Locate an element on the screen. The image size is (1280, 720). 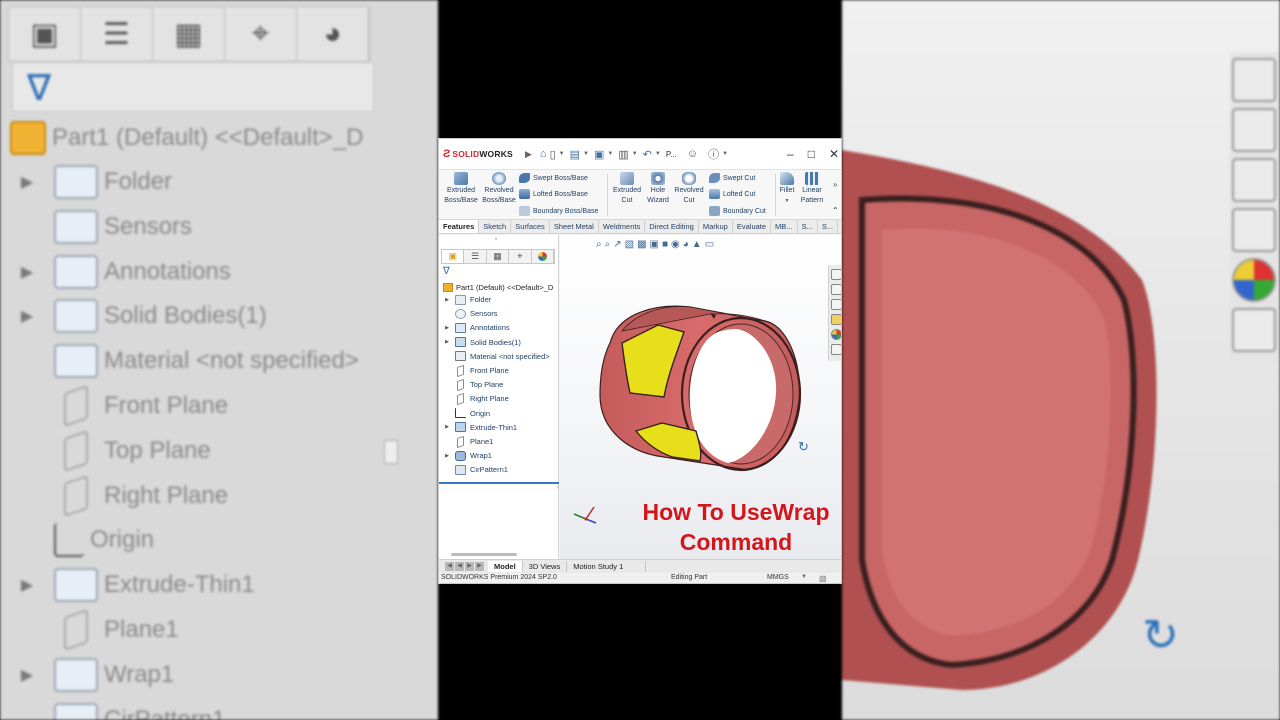
prev-tab-icon: ◀ is located at coordinates (459, 566).